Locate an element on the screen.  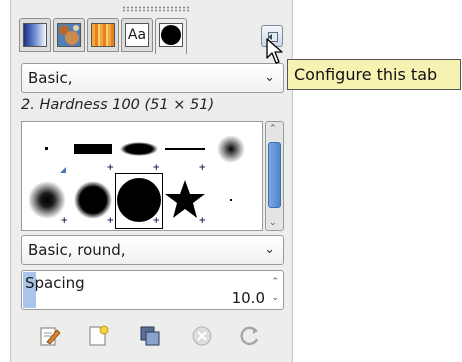
duplicate-brush-button is located at coordinates (150, 336).